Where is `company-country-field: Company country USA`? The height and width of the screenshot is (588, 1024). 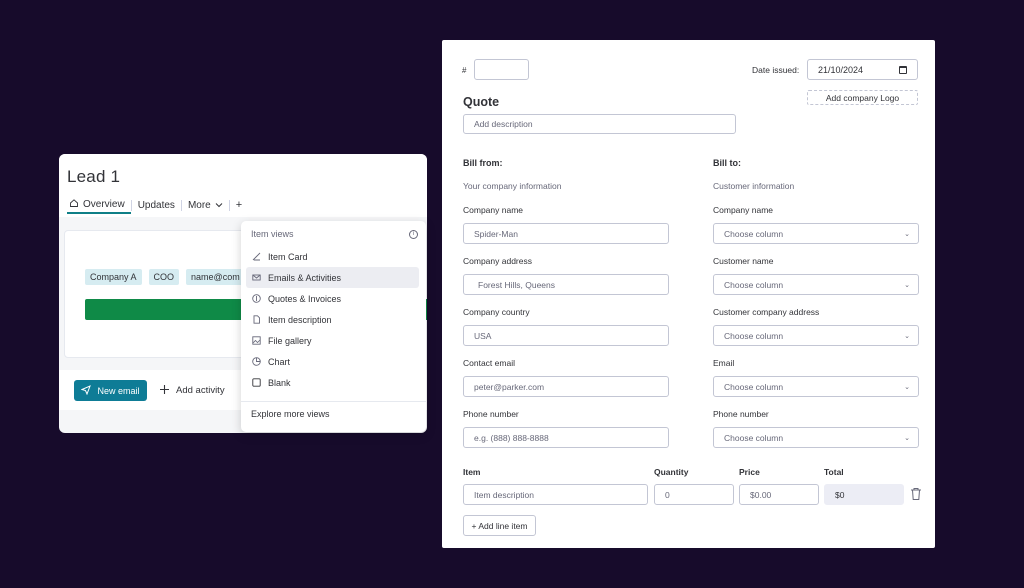
company-country-field: Company country USA is located at coordinates (566, 326).